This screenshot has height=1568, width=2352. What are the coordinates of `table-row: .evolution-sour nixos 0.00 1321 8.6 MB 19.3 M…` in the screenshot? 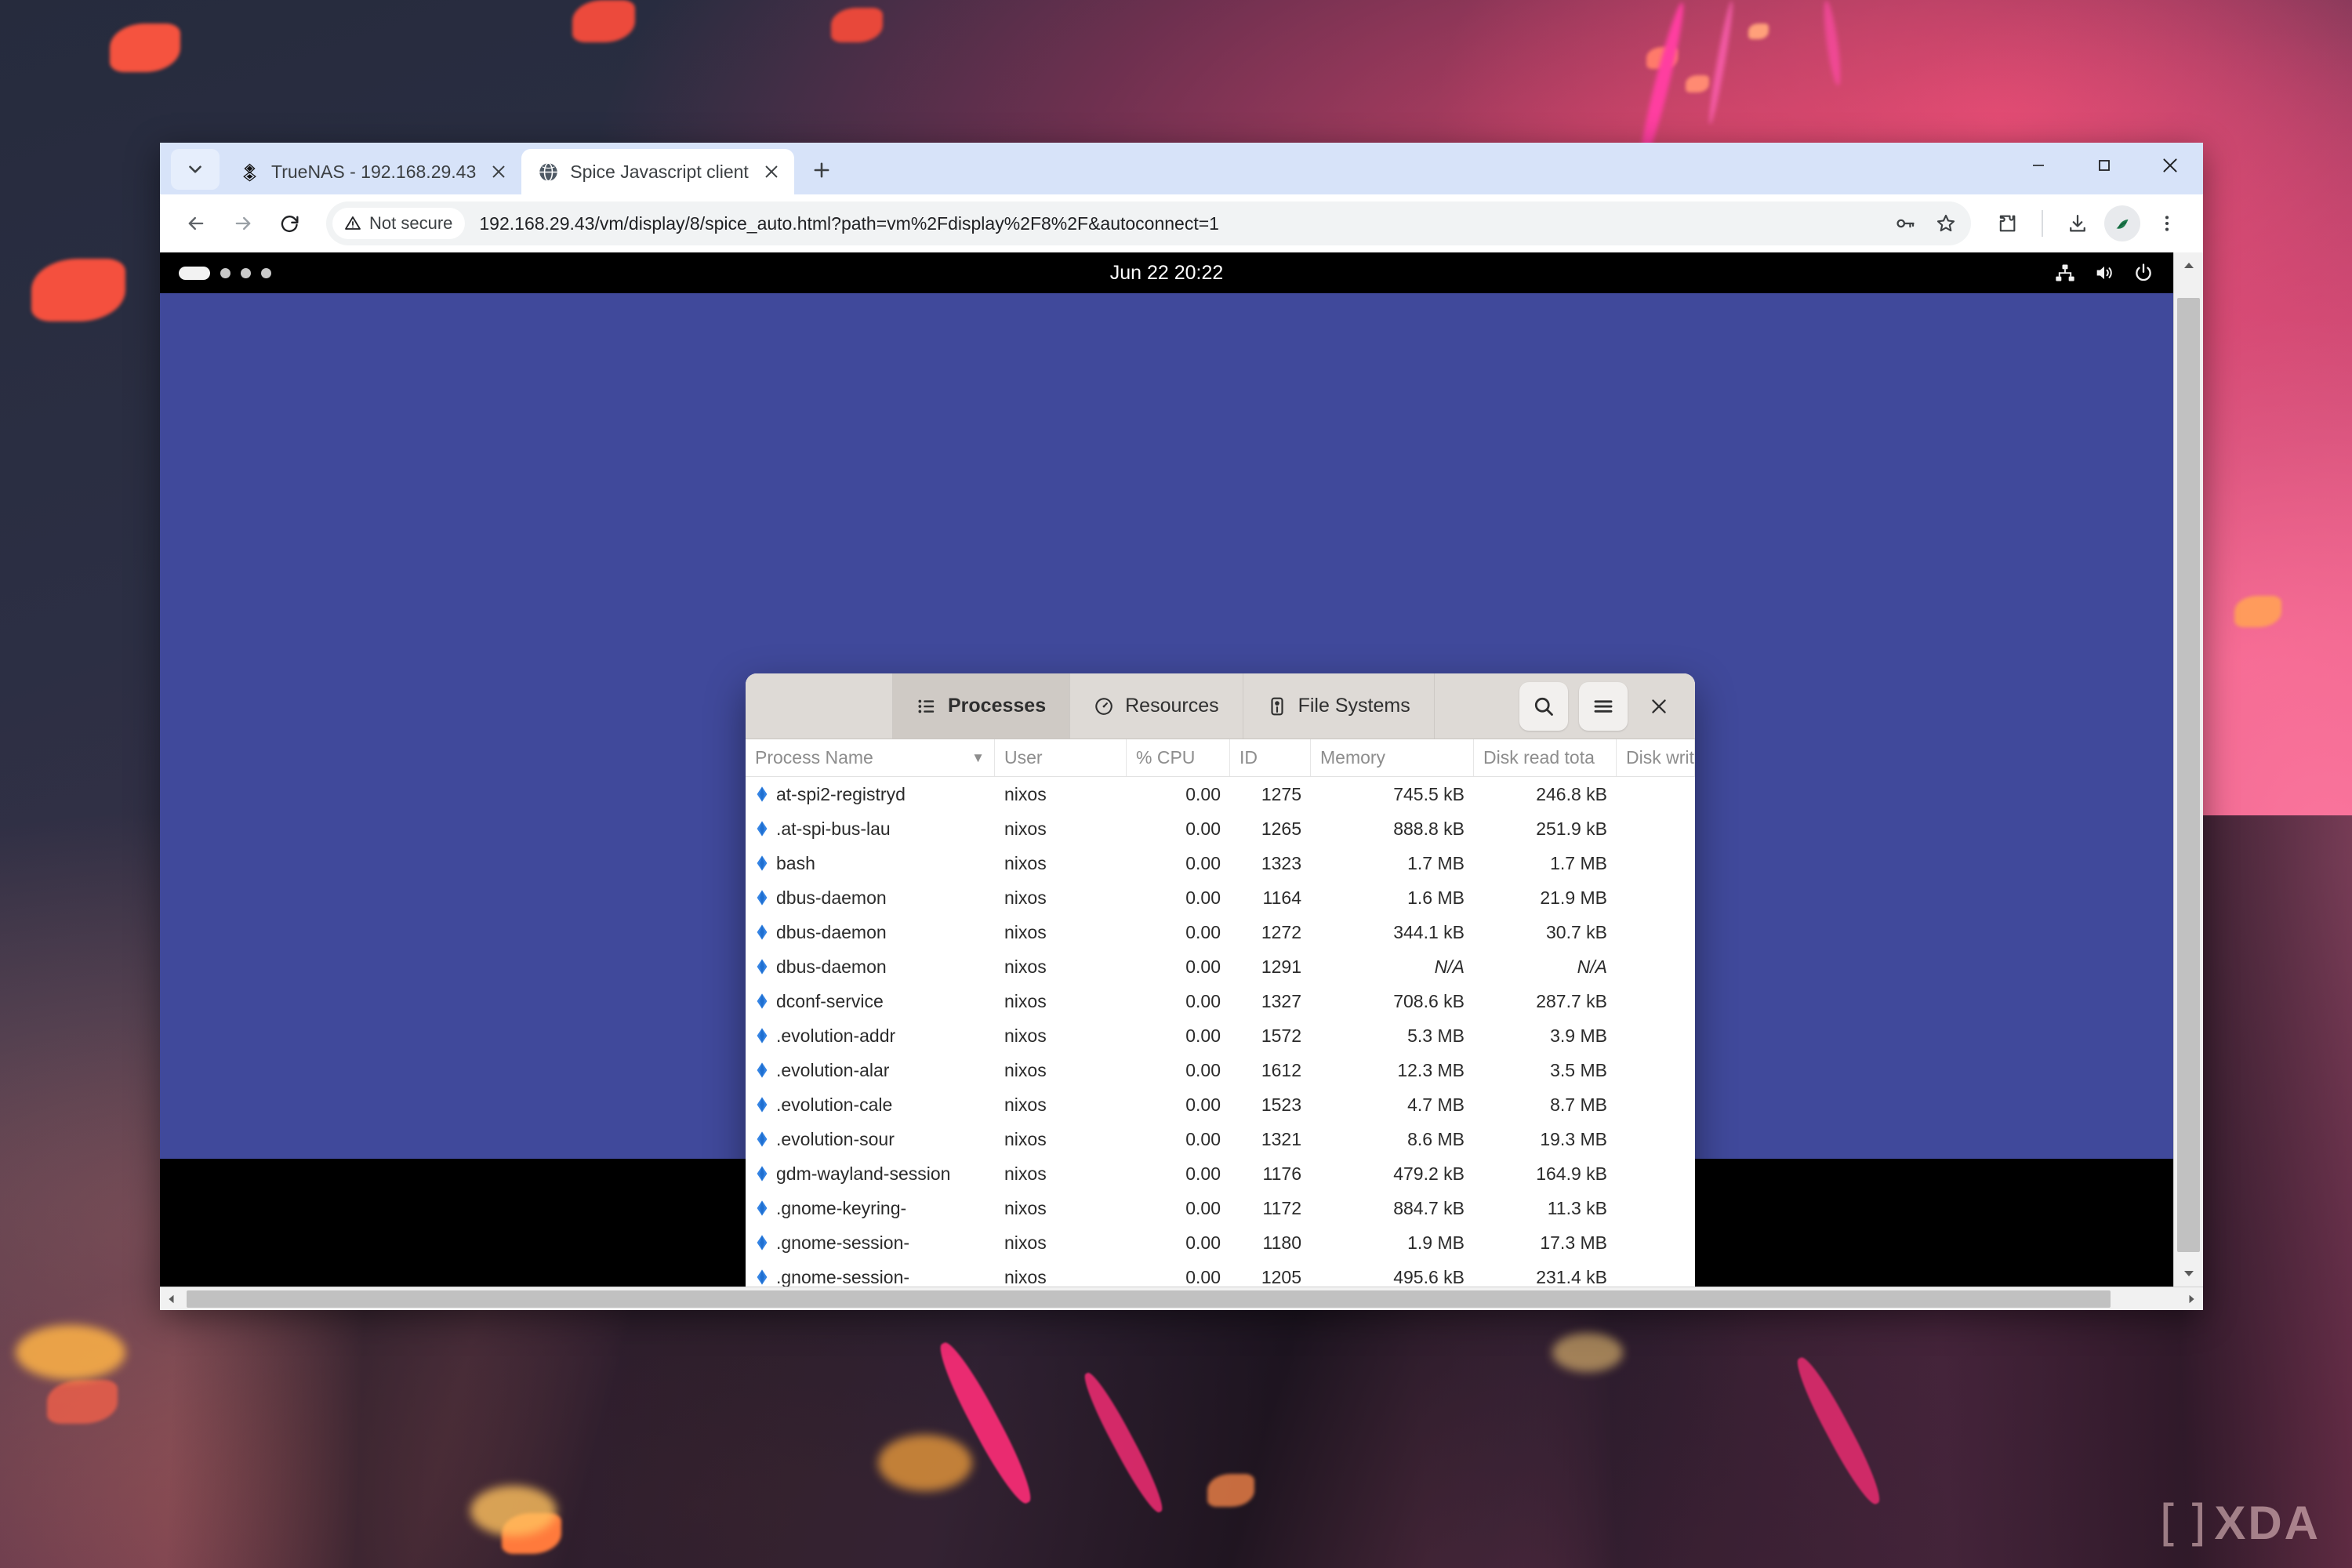 It's located at (1220, 1139).